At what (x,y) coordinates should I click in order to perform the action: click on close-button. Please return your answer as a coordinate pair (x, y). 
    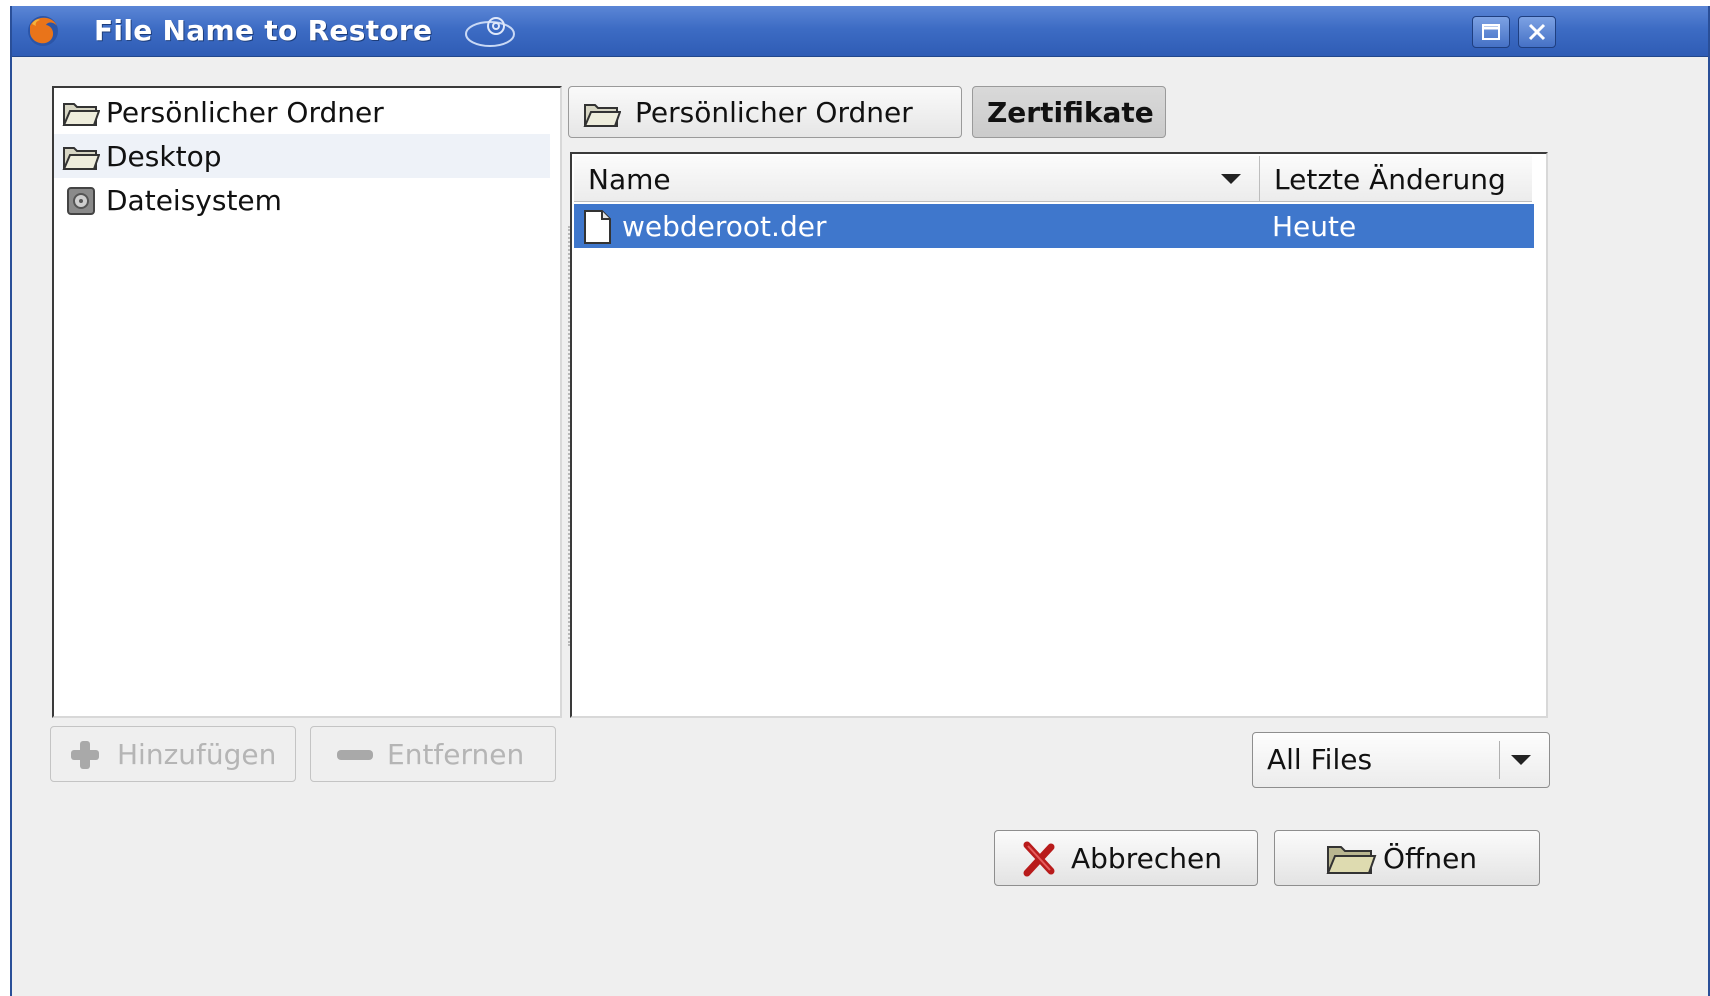
    Looking at the image, I should click on (1537, 32).